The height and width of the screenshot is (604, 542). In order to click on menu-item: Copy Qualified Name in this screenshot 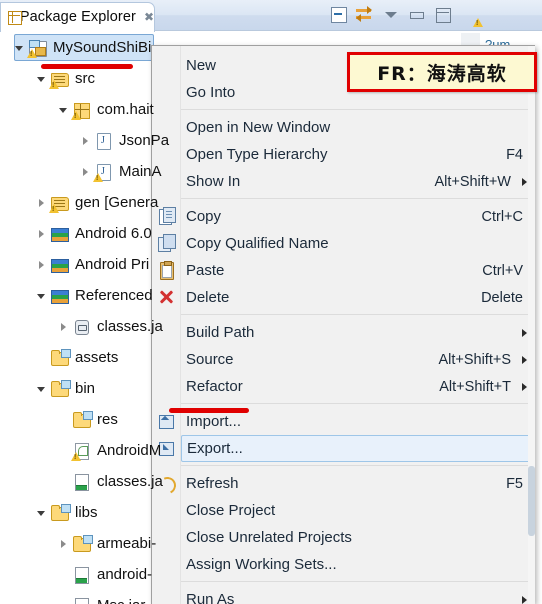, I will do `click(358, 243)`.